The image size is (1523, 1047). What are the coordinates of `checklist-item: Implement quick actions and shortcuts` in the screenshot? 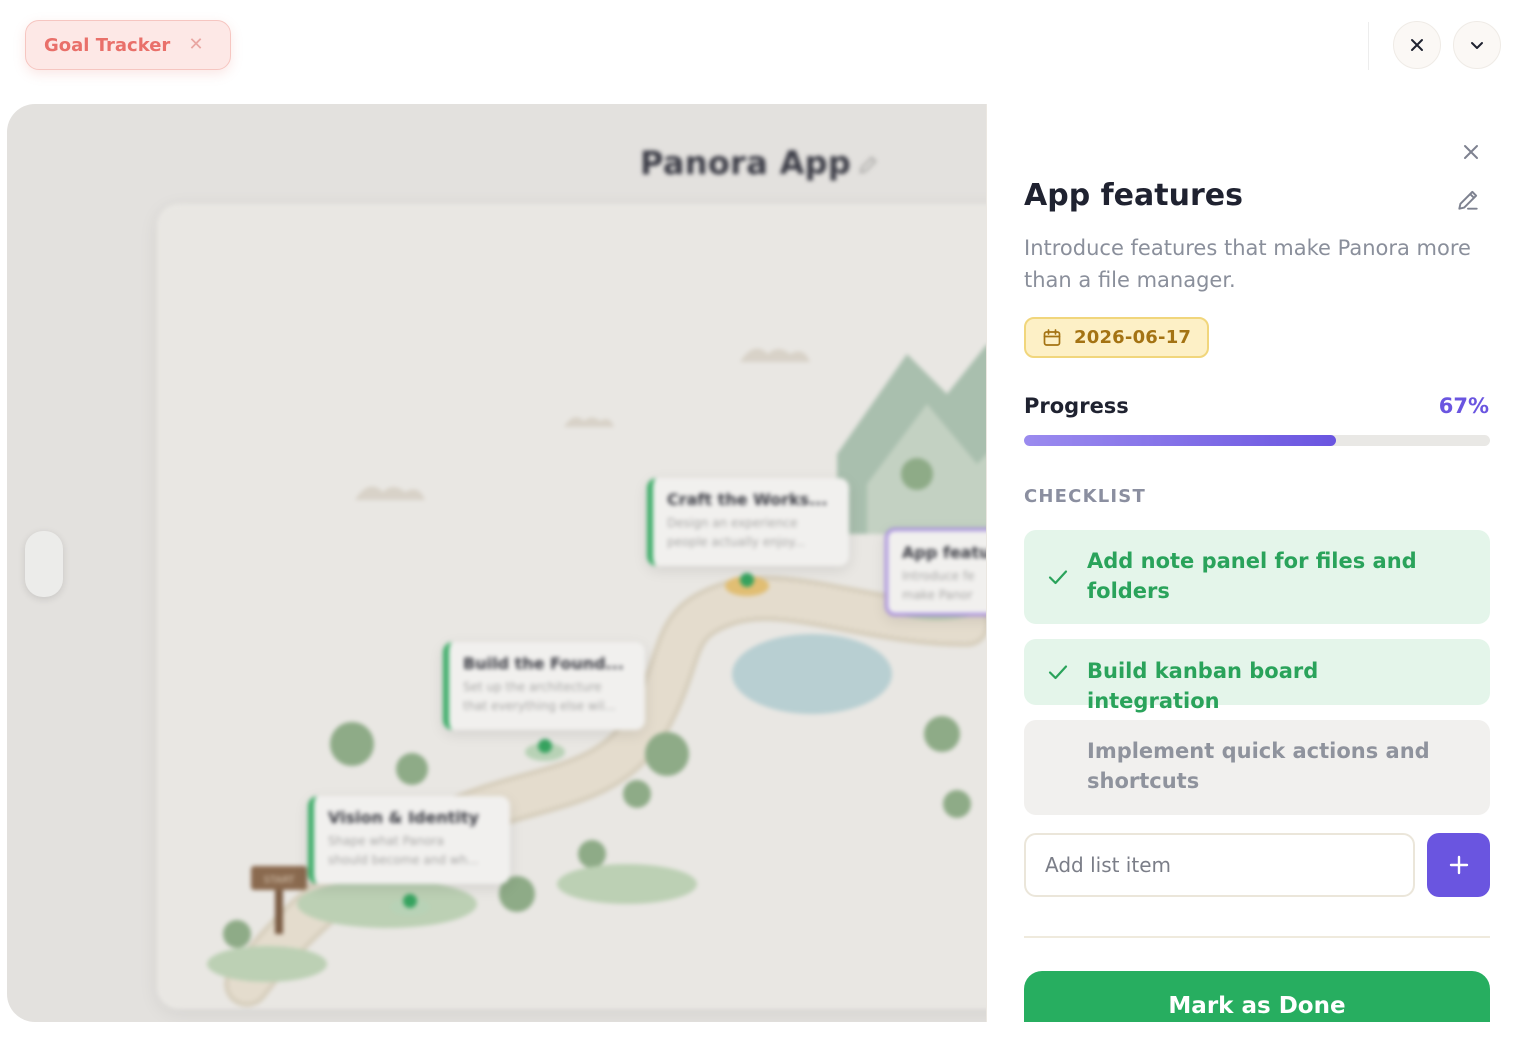 It's located at (1257, 767).